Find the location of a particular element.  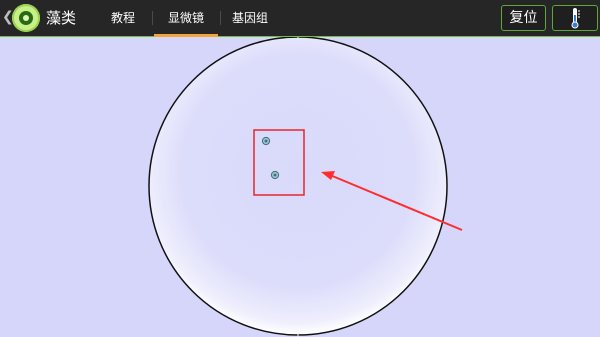

thermometer-icon is located at coordinates (575, 18).